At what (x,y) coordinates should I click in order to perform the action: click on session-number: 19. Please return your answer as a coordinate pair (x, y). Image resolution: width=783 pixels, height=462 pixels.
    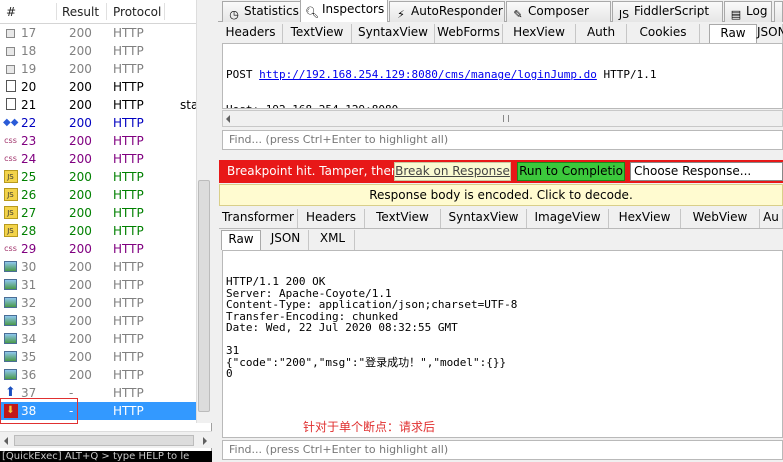
    Looking at the image, I should click on (29, 69).